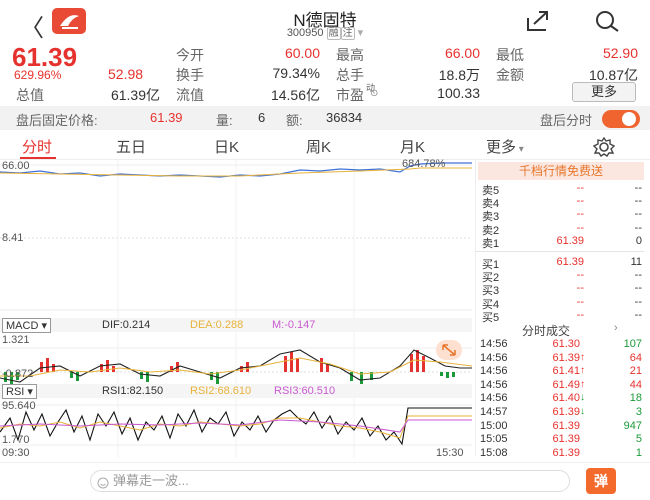 The height and width of the screenshot is (500, 650). I want to click on volume-label: 总手, so click(350, 75).